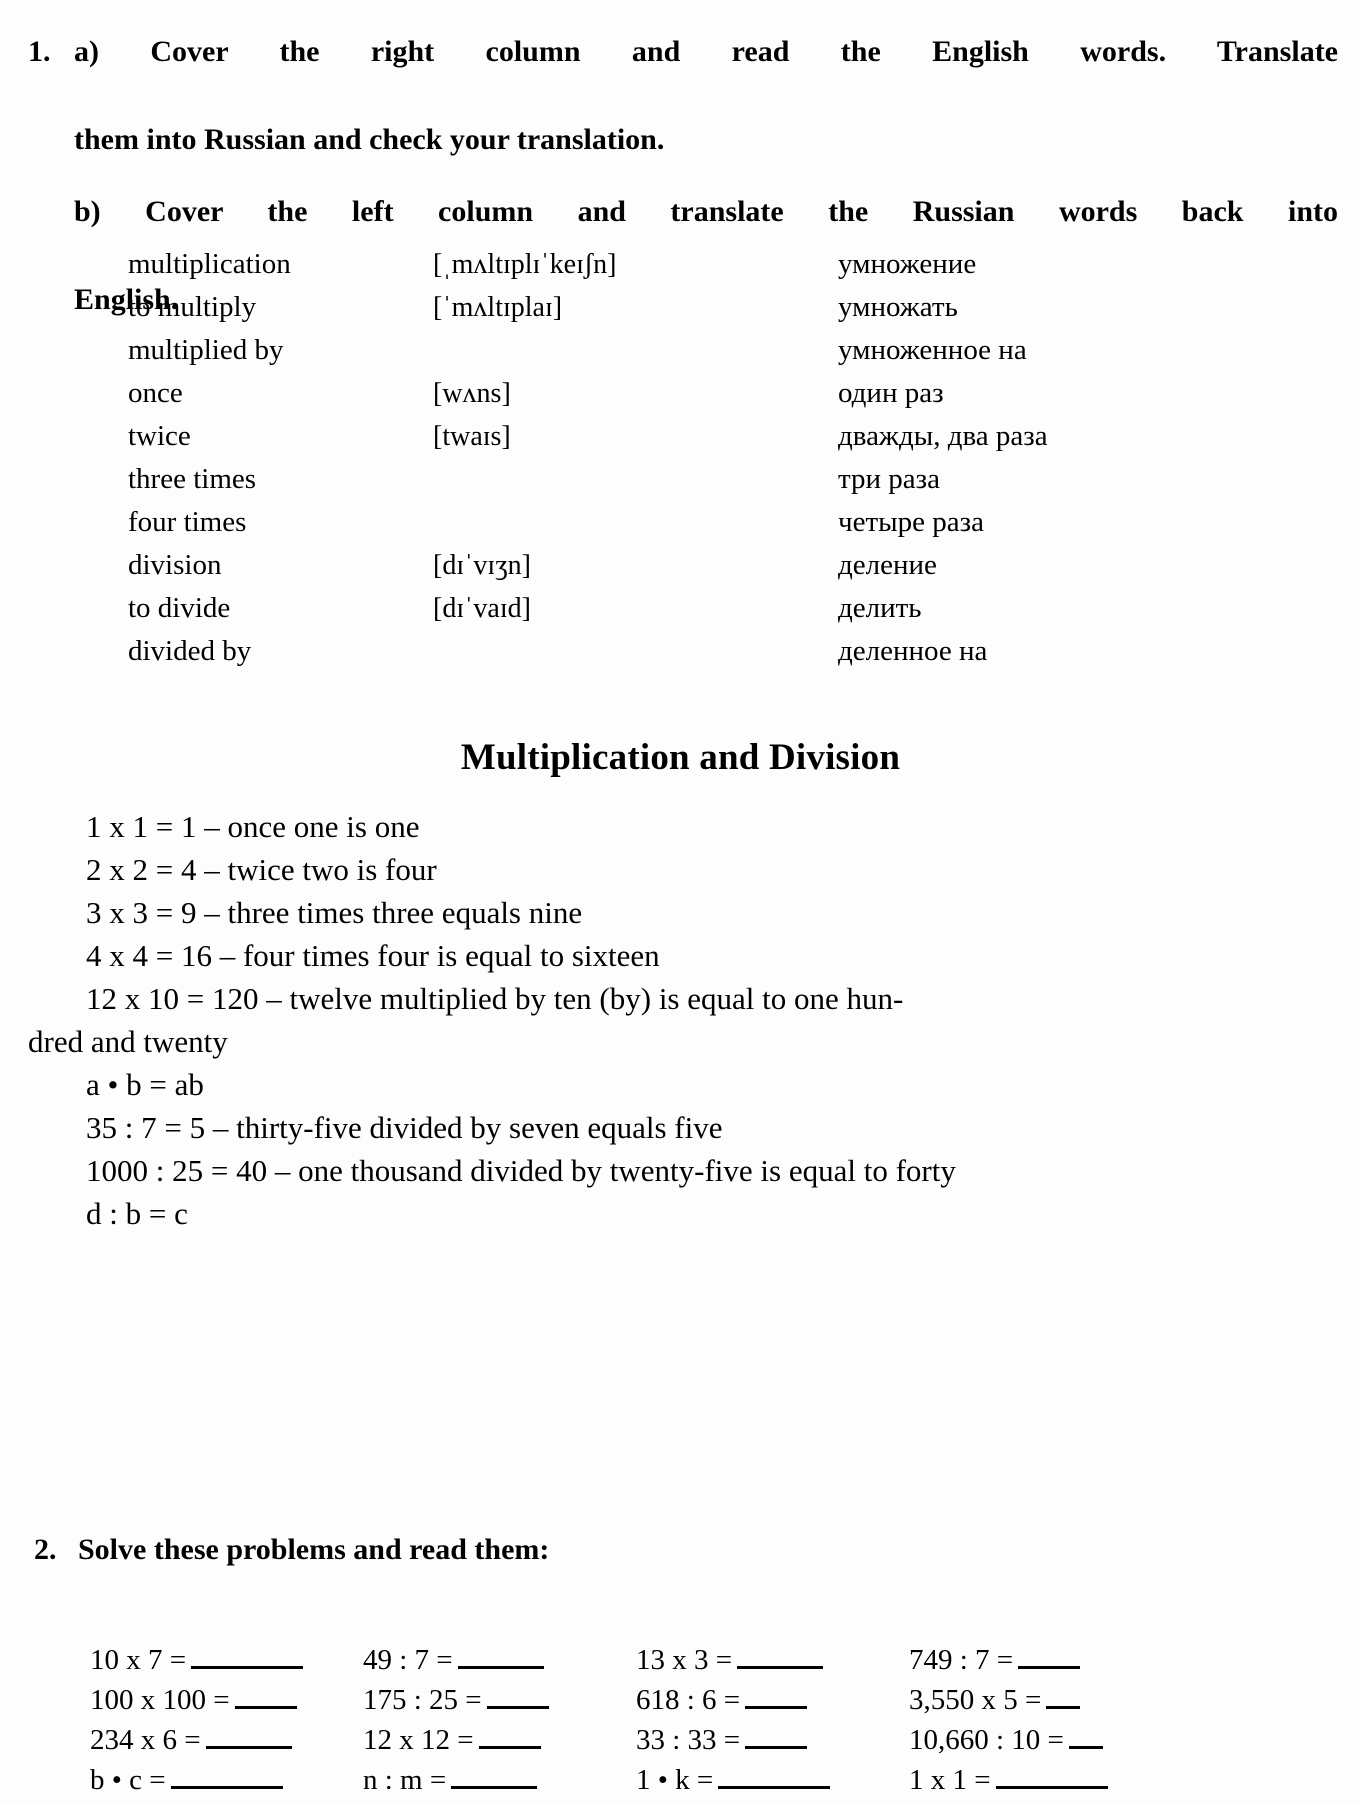 Image resolution: width=1361 pixels, height=1805 pixels. I want to click on vocab-russian: умножение, so click(907, 264).